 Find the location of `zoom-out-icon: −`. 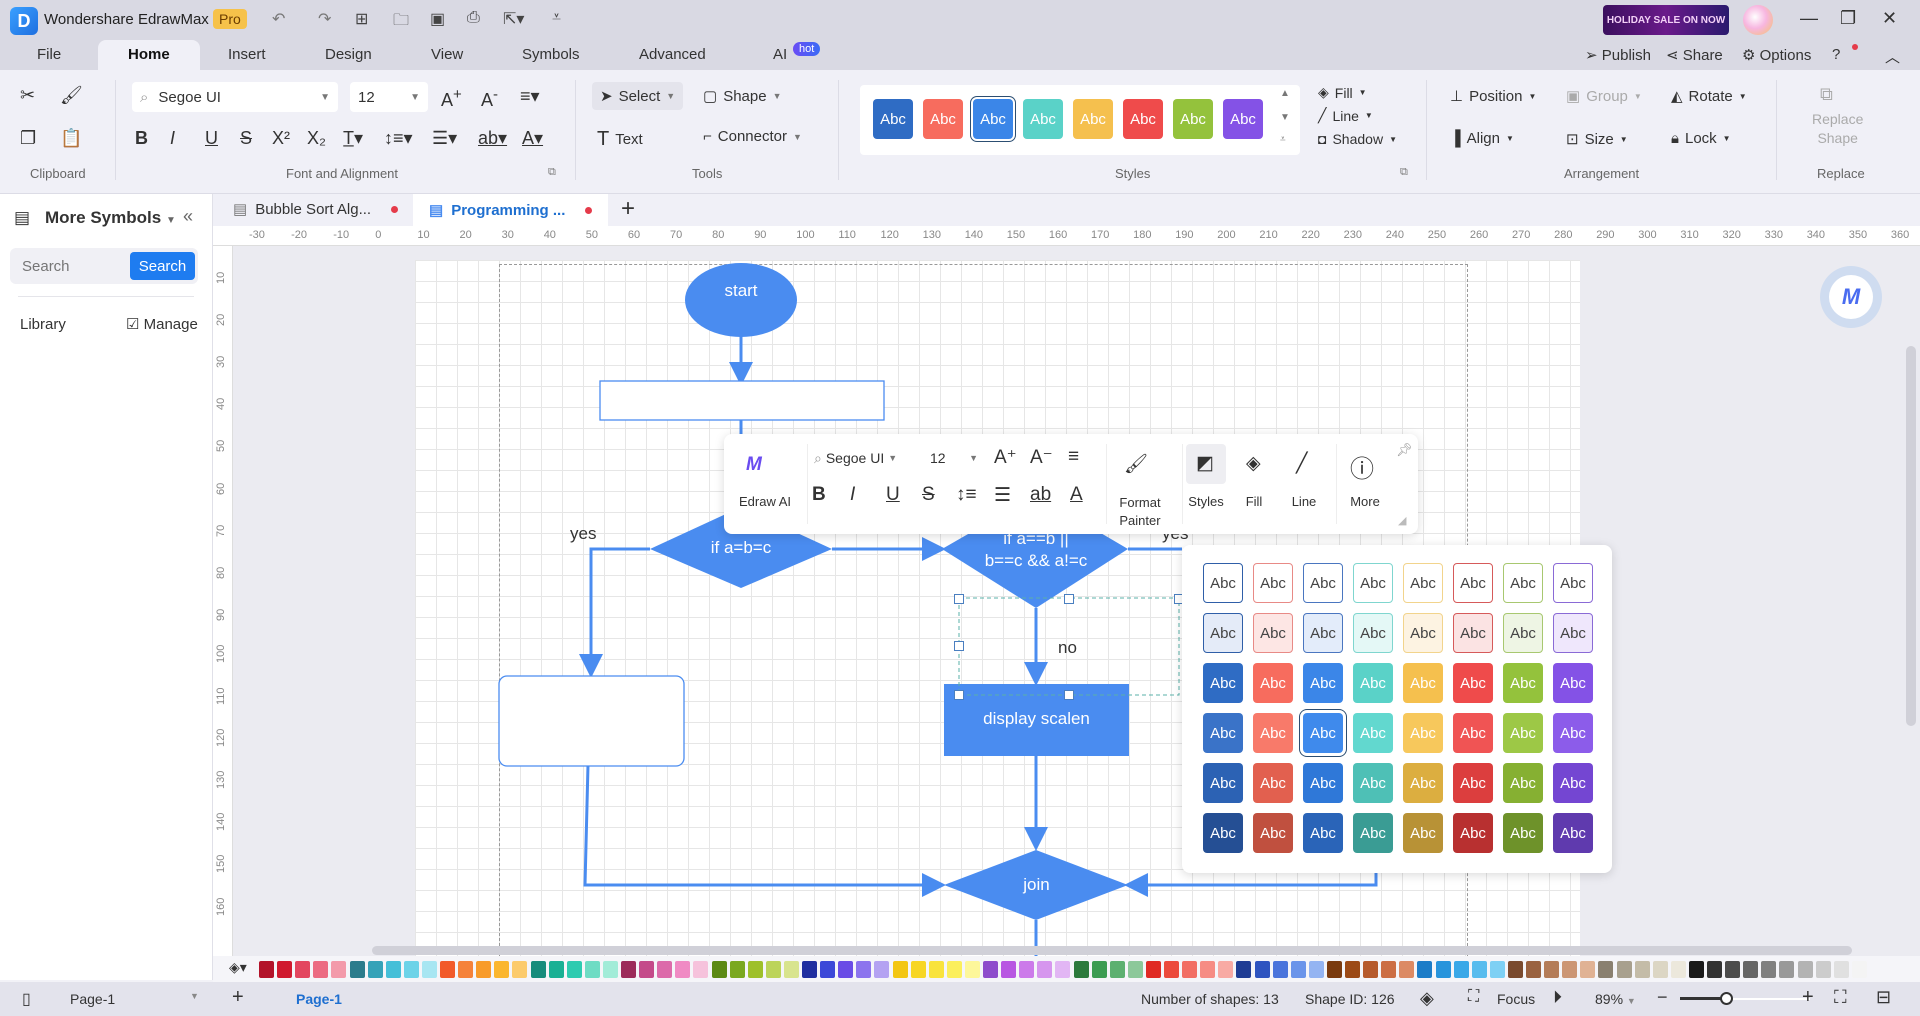

zoom-out-icon: − is located at coordinates (1662, 997).